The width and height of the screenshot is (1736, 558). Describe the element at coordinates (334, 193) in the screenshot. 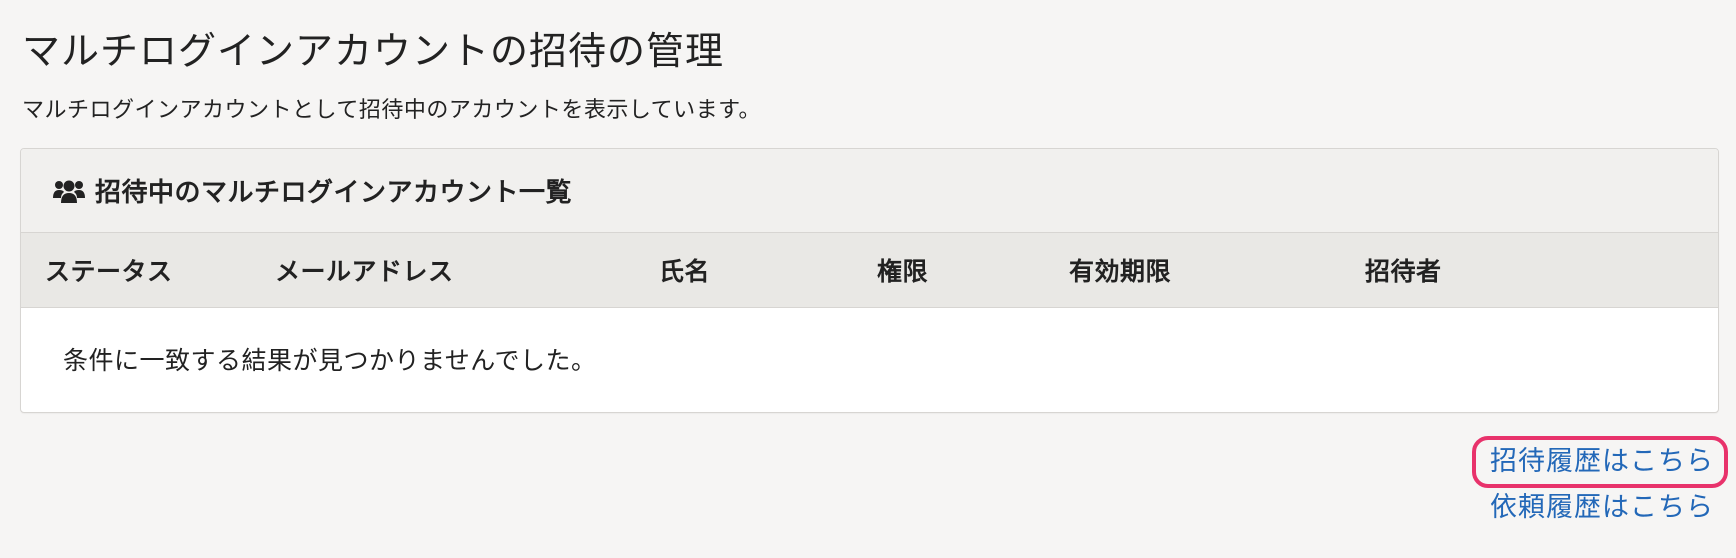

I see `panel-title: 招待中のマルチログインアカウント一覧` at that location.